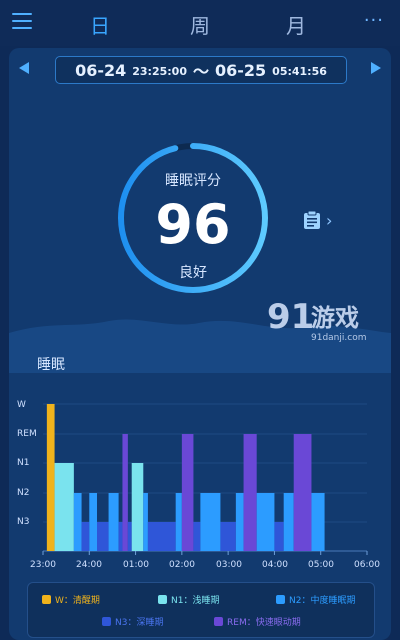 This screenshot has width=400, height=640. Describe the element at coordinates (136, 565) in the screenshot. I see `x-tick-label: 01:00` at that location.